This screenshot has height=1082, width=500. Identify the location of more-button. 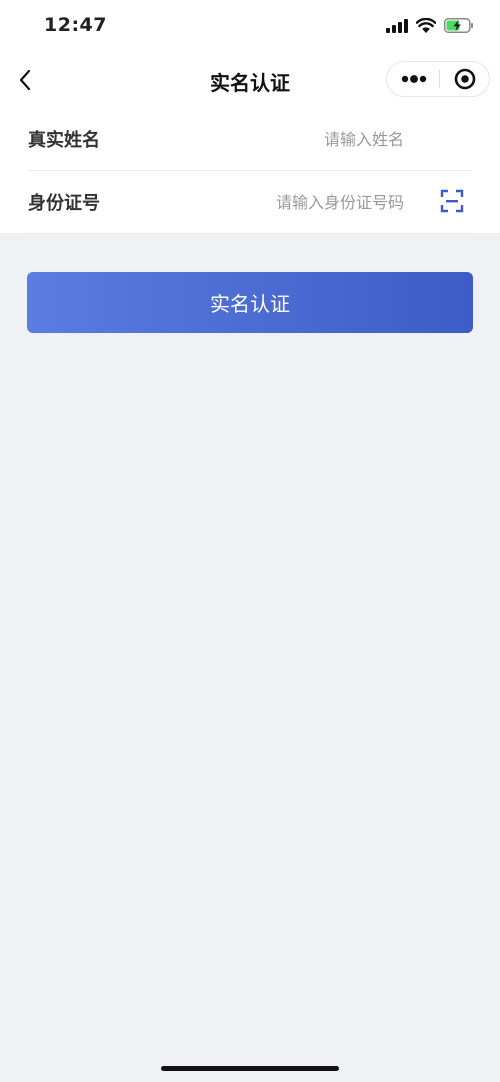
(413, 79).